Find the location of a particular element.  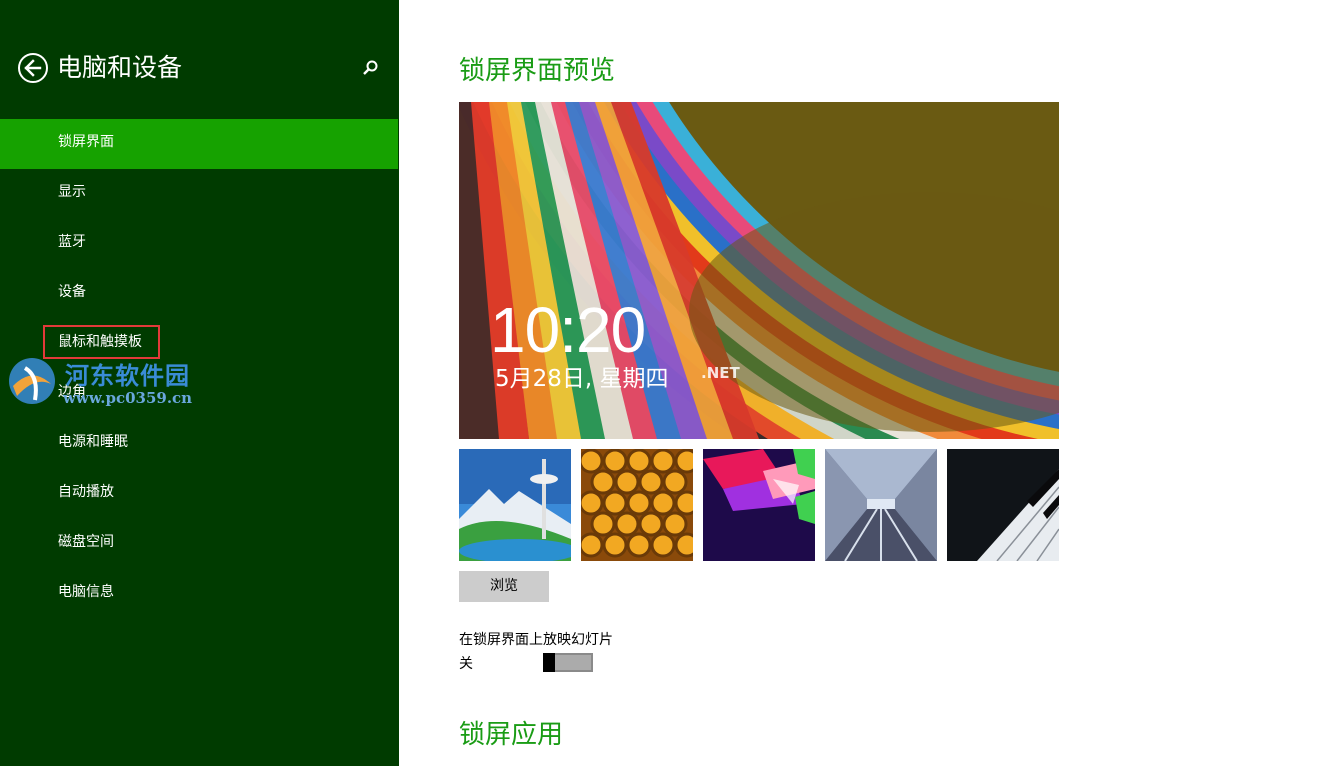

sidebar-item-power-sleep: 电源和睡眠 is located at coordinates (199, 444).